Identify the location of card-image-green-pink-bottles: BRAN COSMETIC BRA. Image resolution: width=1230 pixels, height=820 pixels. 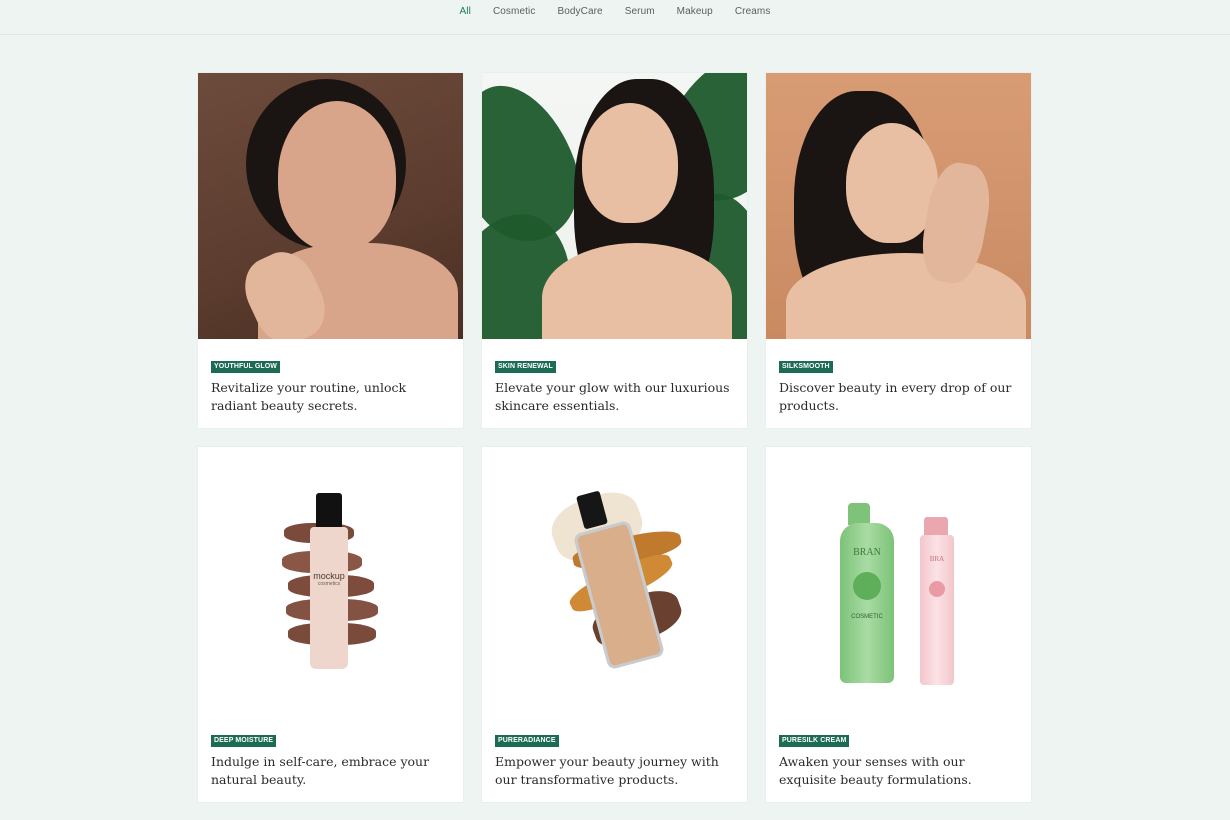
(898, 580).